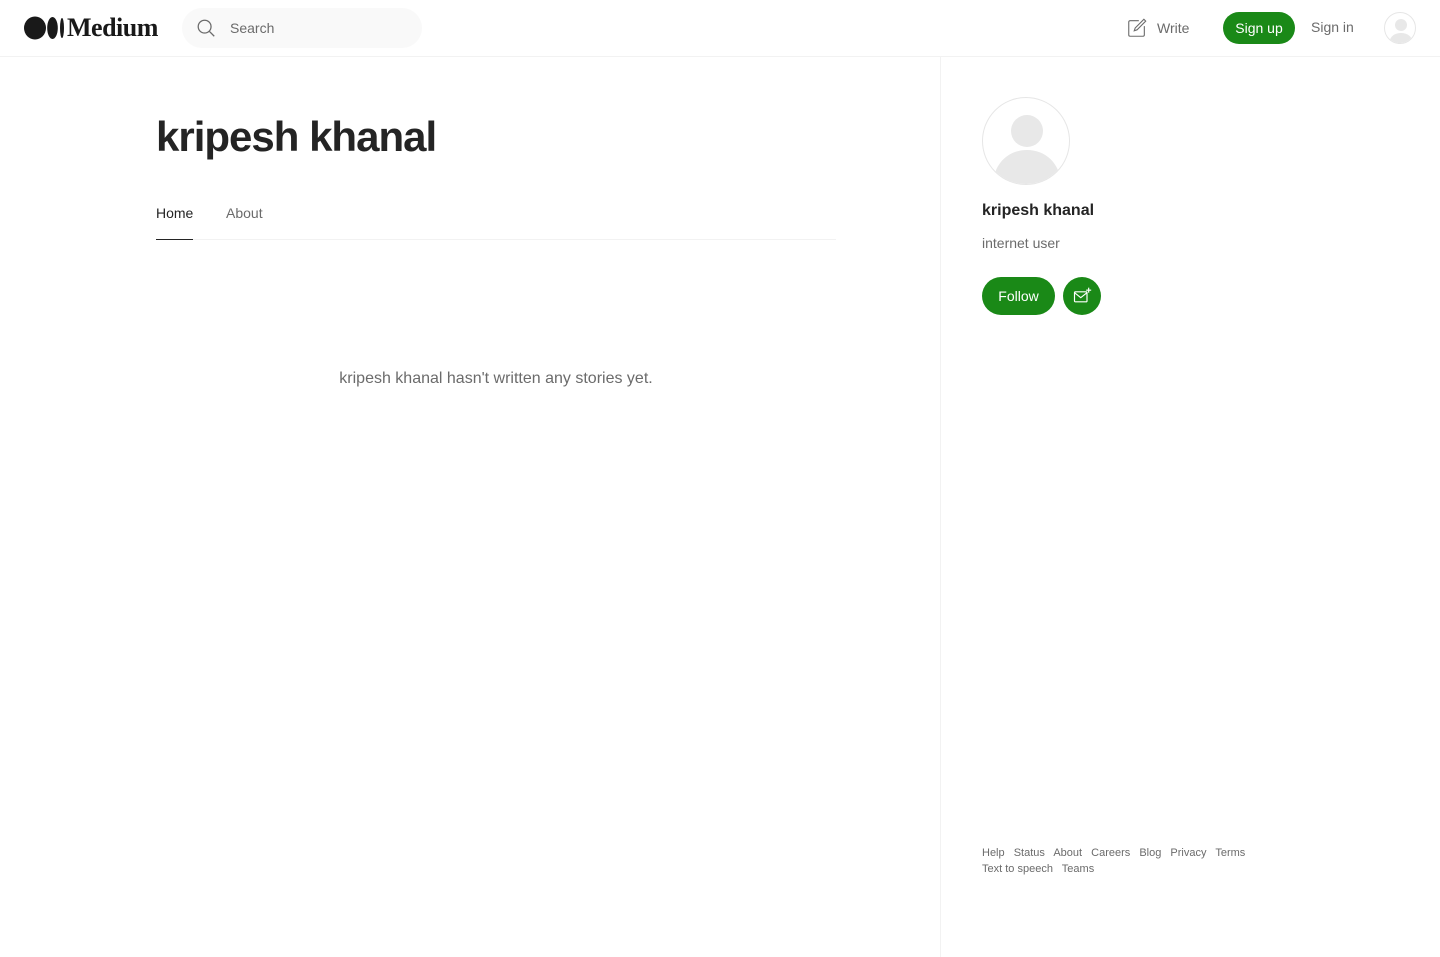 The width and height of the screenshot is (1440, 957). Describe the element at coordinates (296, 136) in the screenshot. I see `profile-title: kripesh khanal` at that location.